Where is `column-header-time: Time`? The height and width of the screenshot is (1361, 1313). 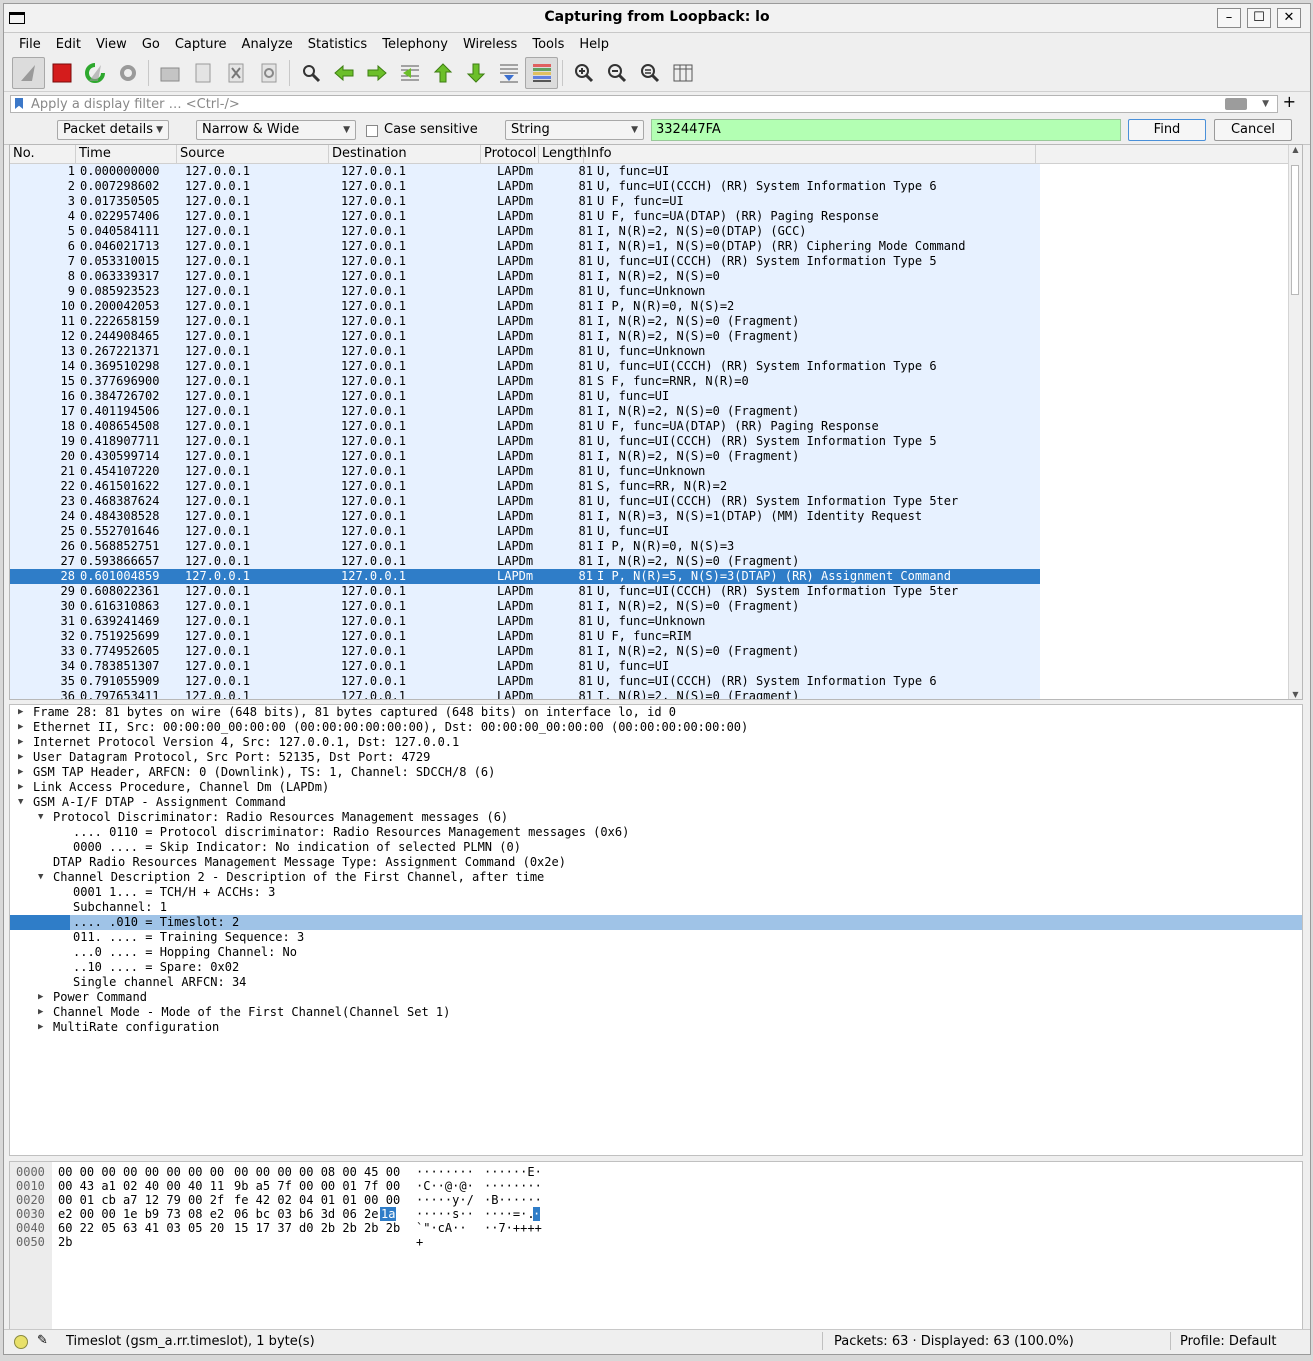
column-header-time: Time is located at coordinates (126, 154).